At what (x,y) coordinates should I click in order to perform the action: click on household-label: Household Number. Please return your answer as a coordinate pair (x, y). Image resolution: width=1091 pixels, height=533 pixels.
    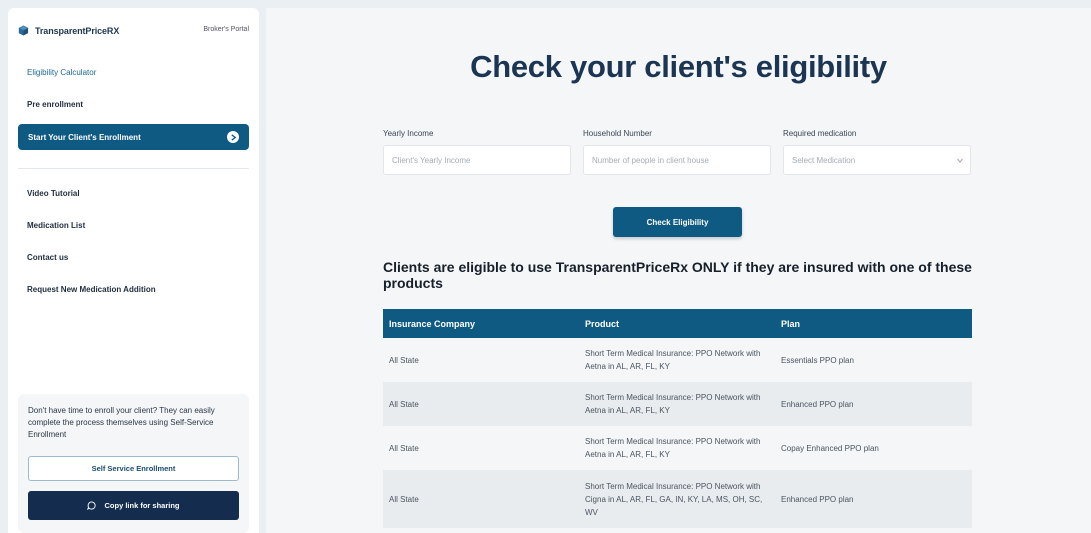
    Looking at the image, I should click on (617, 133).